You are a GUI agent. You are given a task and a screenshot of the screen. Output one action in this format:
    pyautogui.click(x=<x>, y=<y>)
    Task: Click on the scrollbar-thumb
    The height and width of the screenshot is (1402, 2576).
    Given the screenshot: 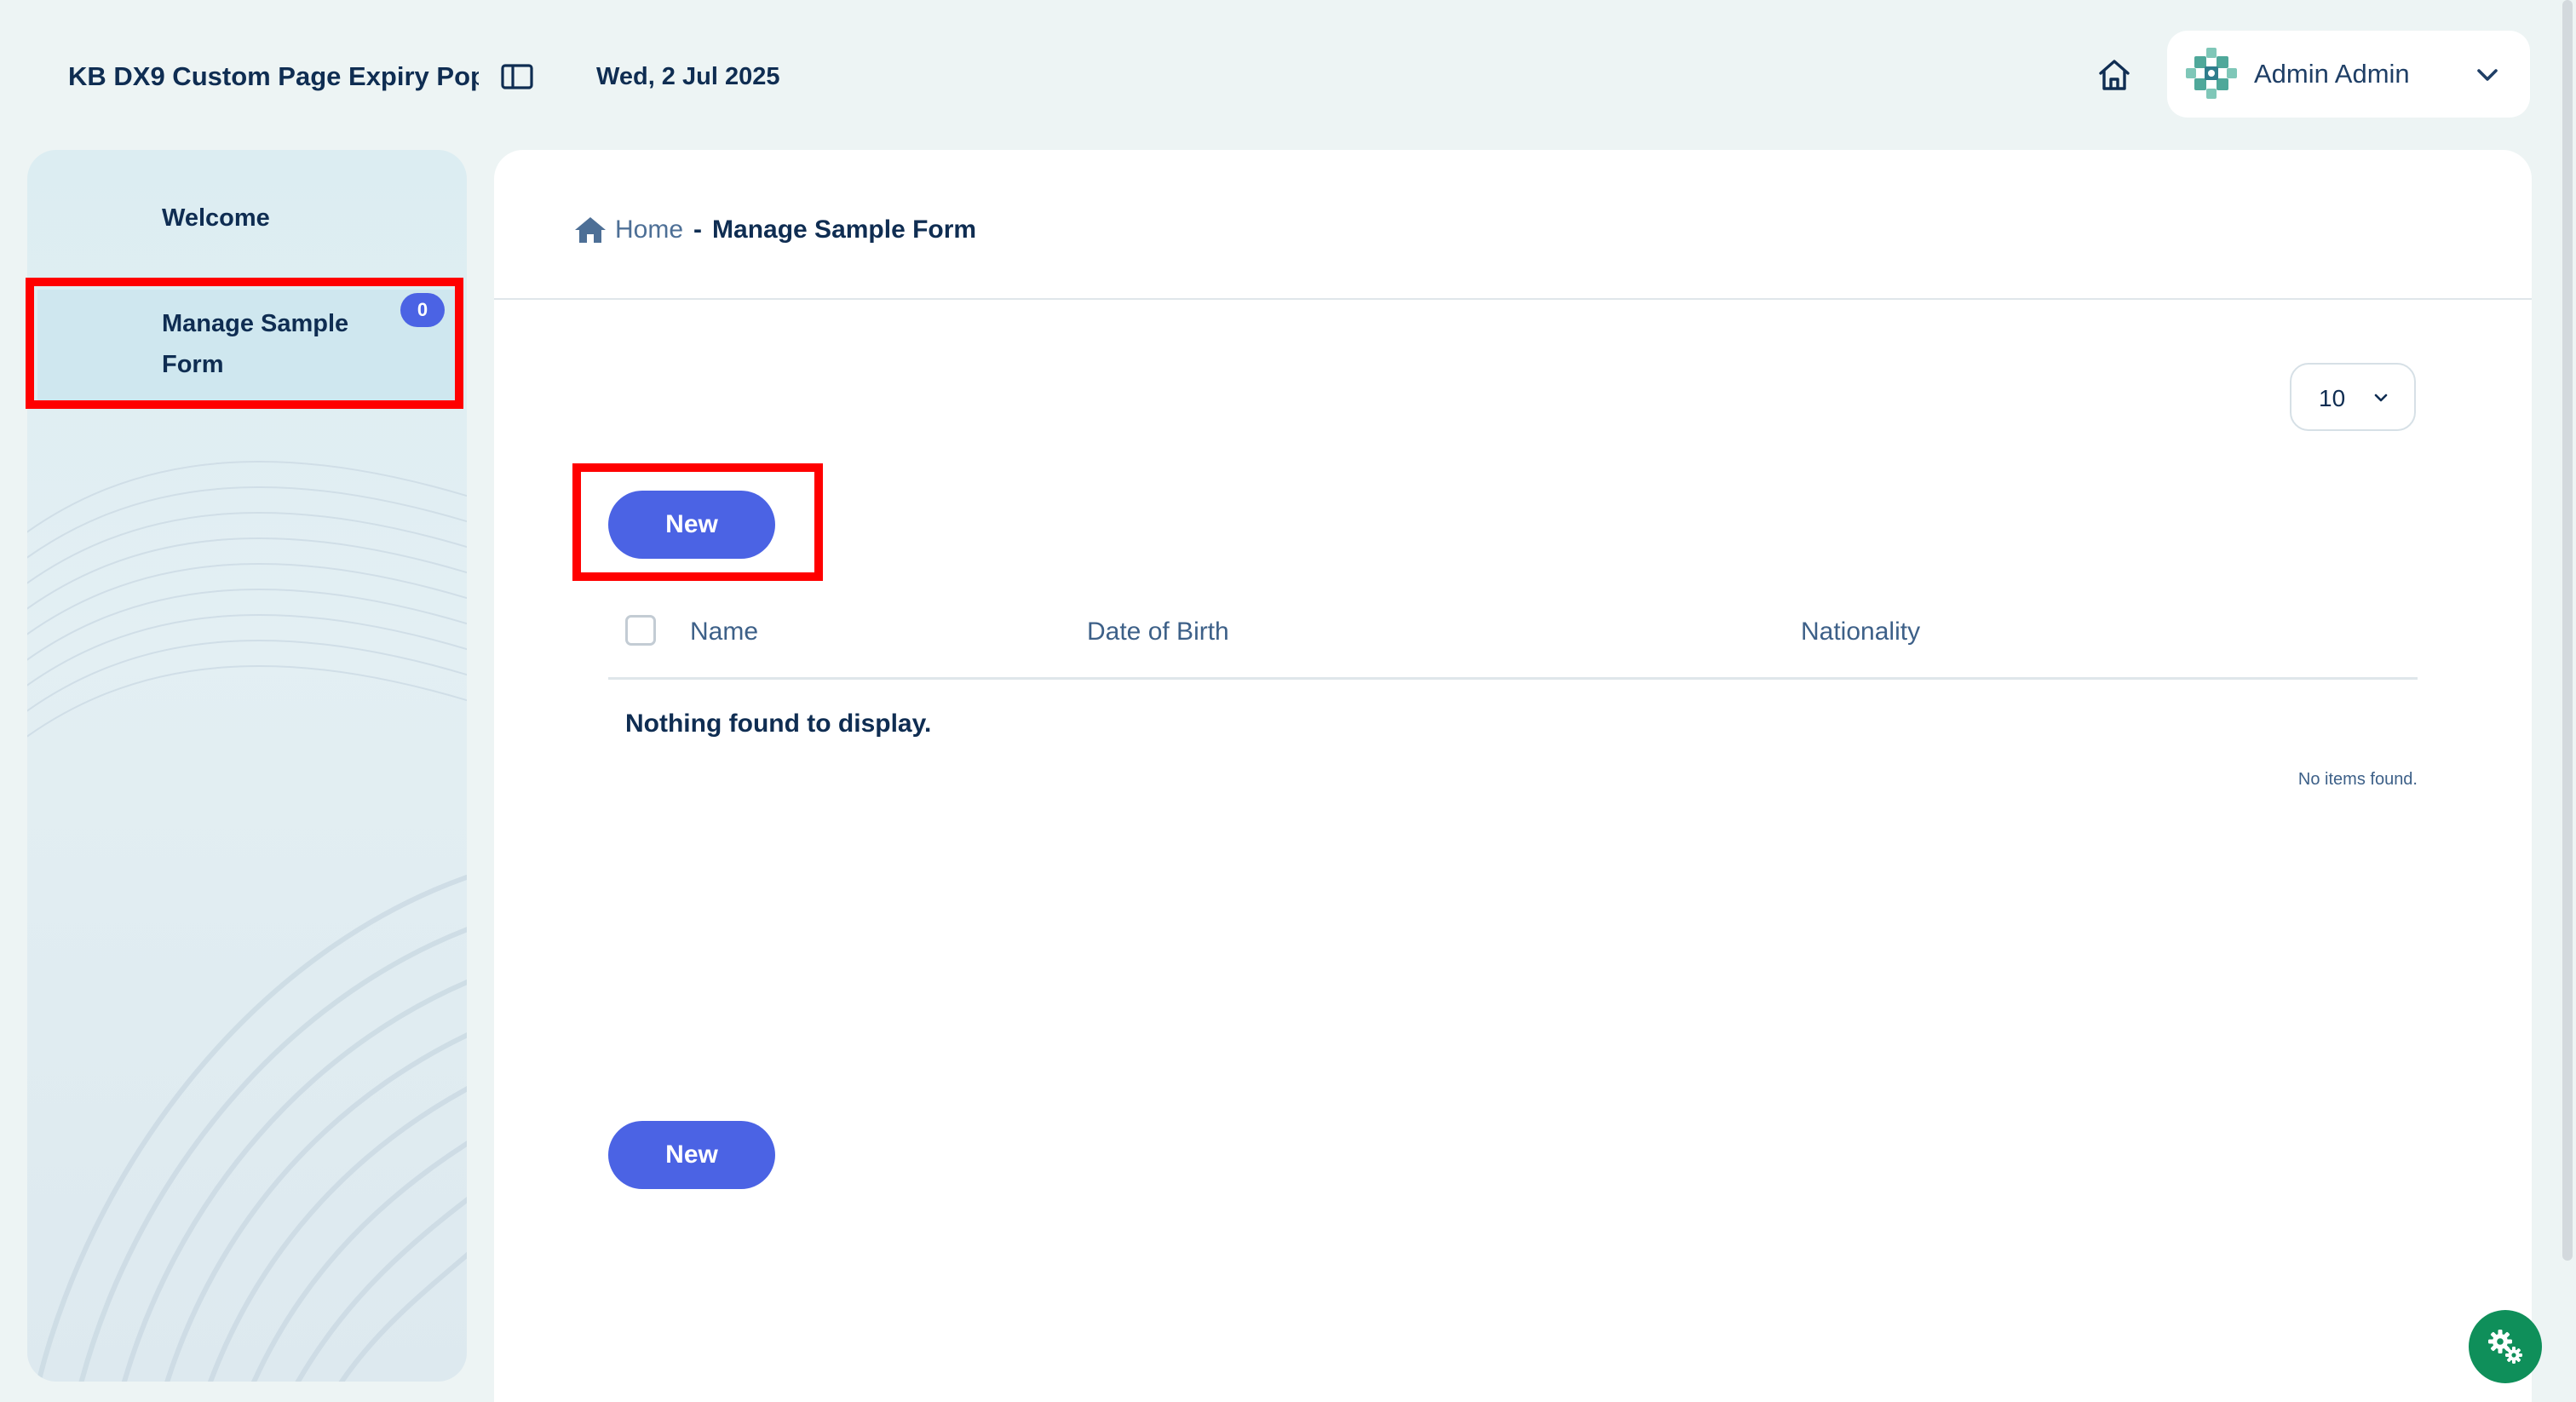 What is the action you would take?
    pyautogui.click(x=2567, y=630)
    